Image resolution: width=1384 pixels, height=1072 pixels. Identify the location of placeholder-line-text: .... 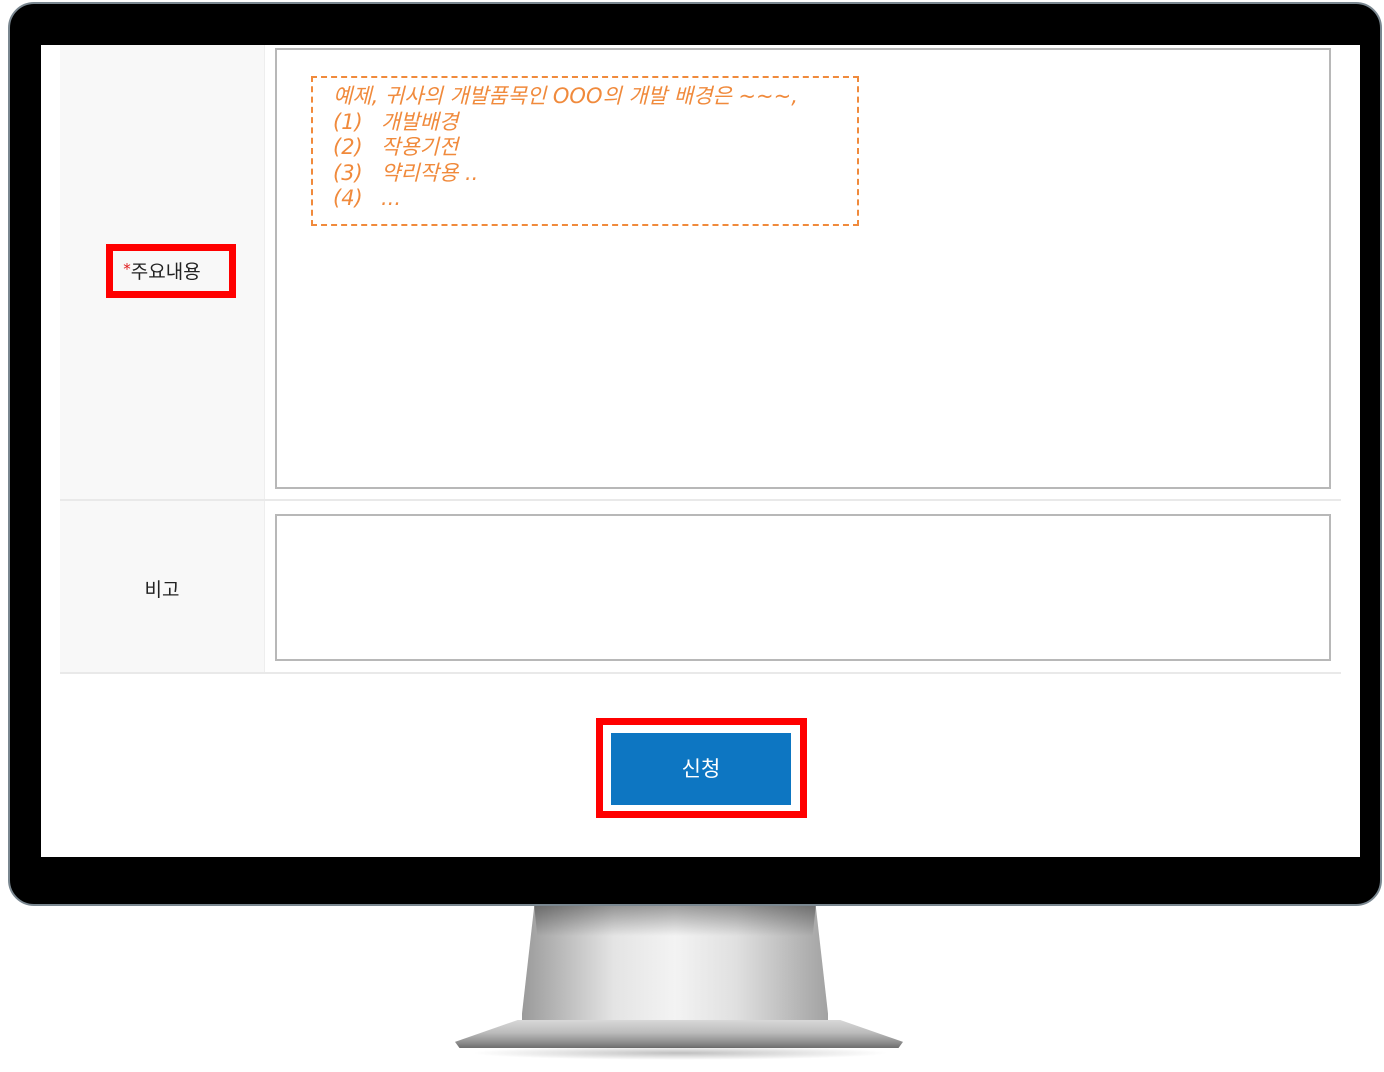
(391, 198).